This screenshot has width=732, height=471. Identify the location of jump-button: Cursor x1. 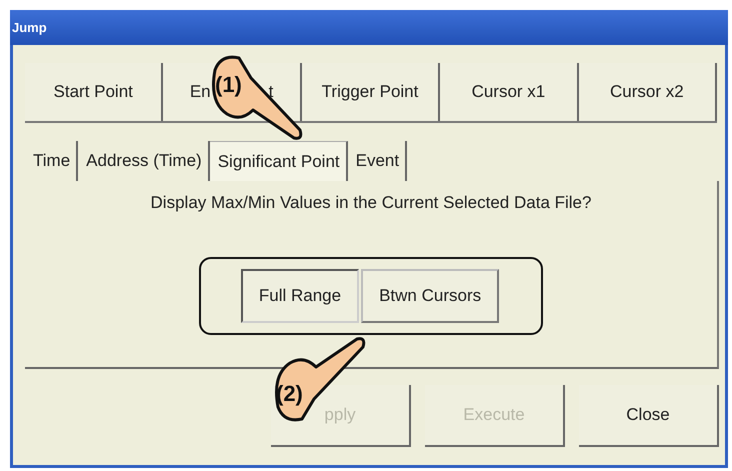
(509, 92).